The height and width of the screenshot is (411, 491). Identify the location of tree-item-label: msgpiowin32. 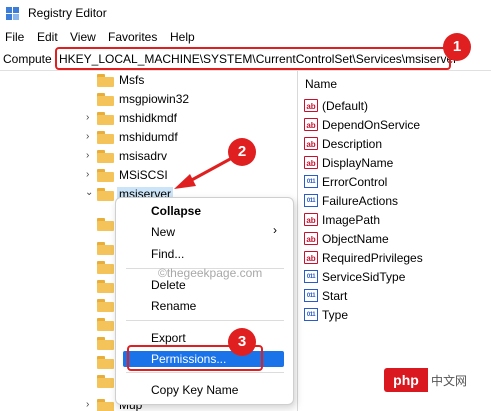
(154, 99).